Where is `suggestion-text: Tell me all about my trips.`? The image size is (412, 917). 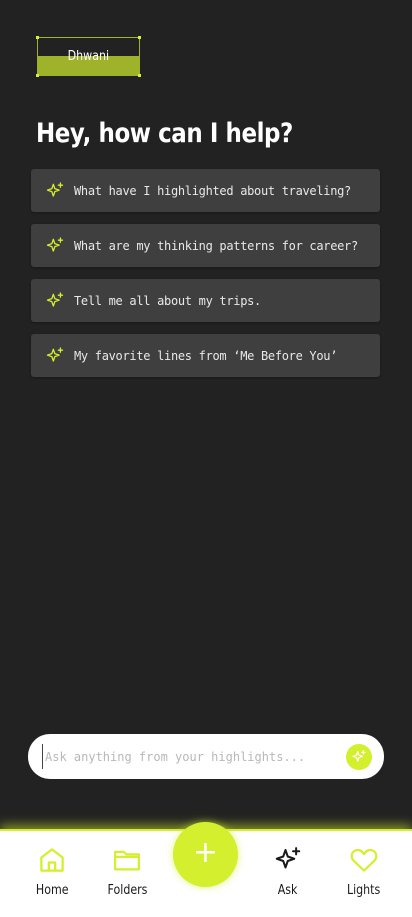
suggestion-text: Tell me all about my trips. is located at coordinates (167, 300).